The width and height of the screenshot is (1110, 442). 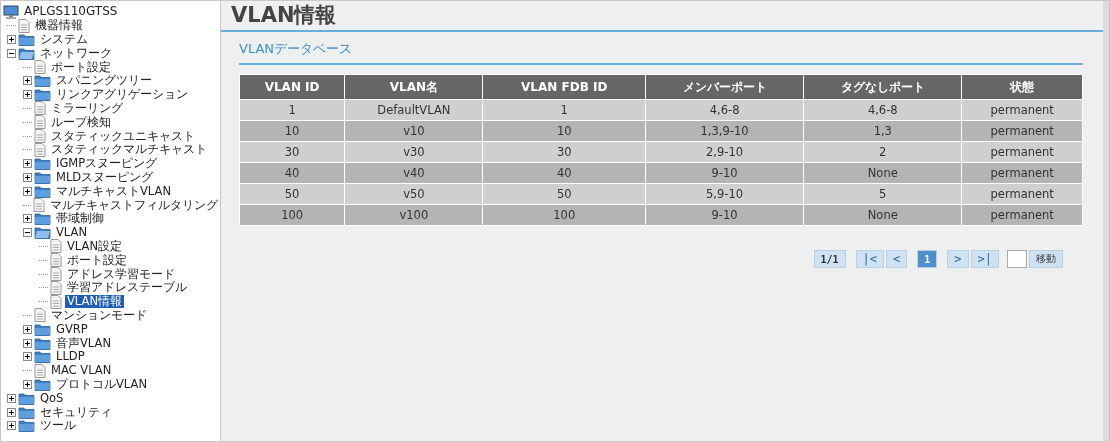 What do you see at coordinates (662, 16) in the screenshot?
I see `page-title: VLAN情報` at bounding box center [662, 16].